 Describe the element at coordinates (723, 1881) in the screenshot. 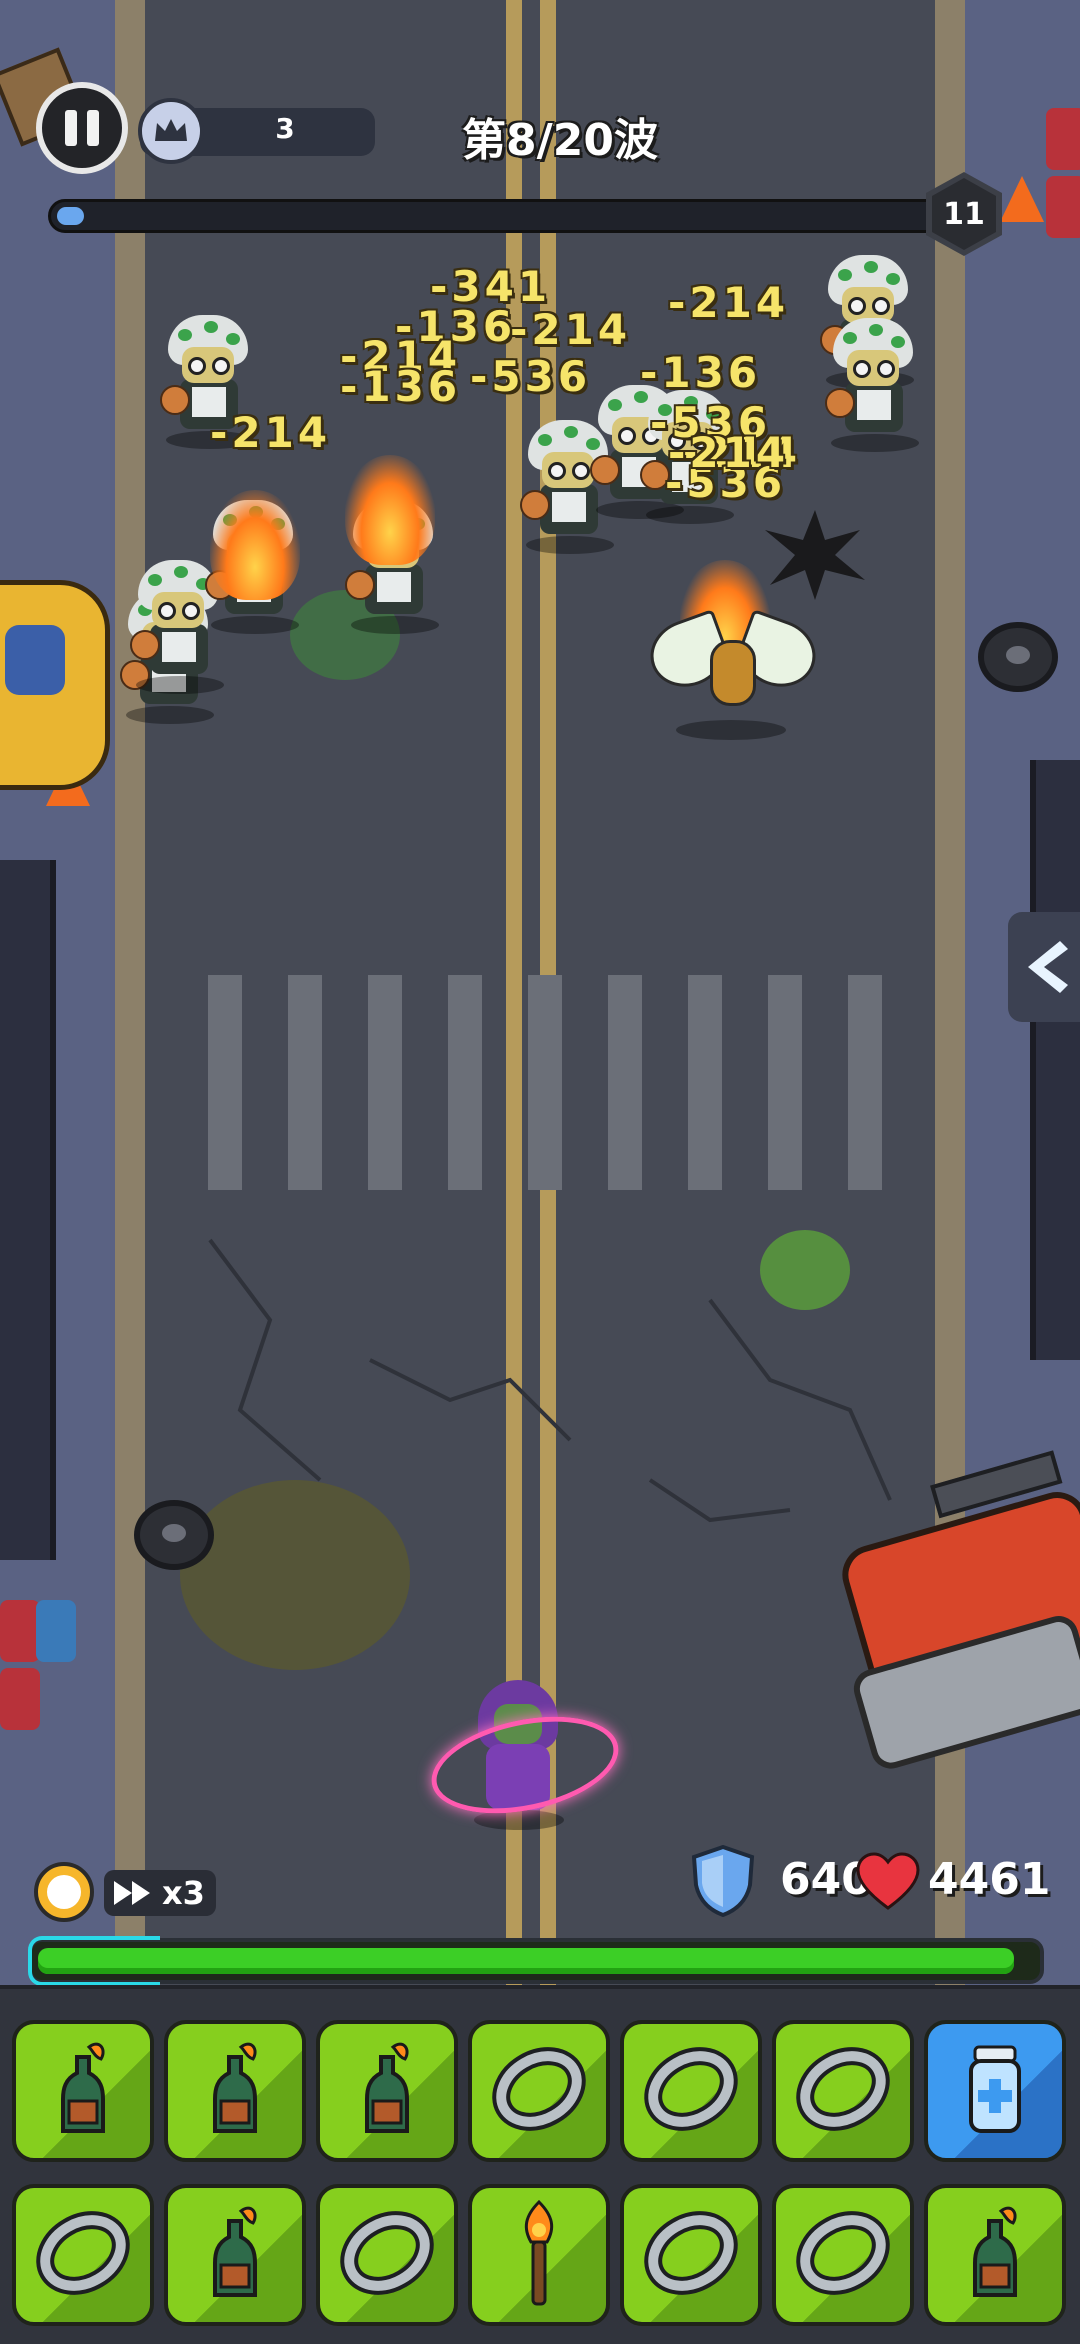

I see `shield-icon` at that location.